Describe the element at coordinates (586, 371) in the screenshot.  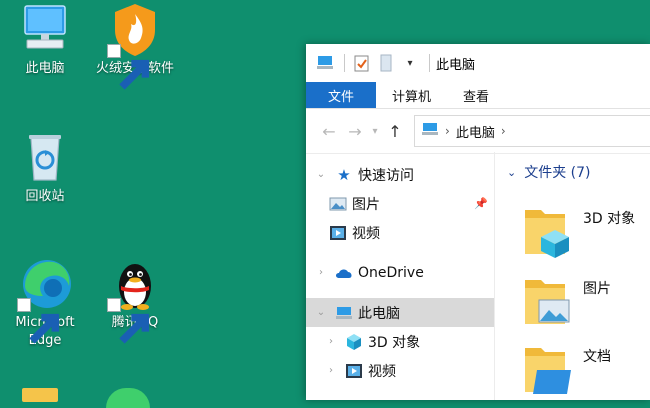
I see `folder-documents: 文档` at that location.